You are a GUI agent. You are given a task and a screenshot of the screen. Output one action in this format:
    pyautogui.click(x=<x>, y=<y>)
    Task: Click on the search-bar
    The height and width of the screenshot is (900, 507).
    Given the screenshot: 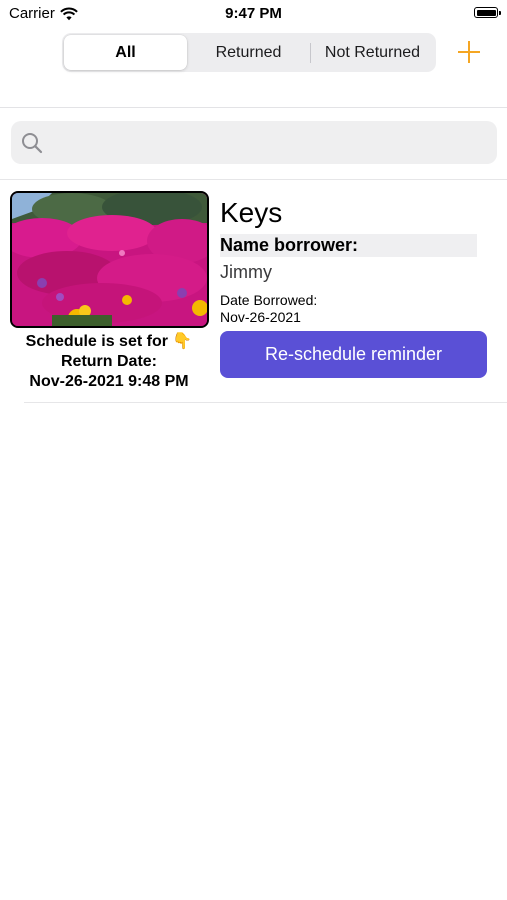 What is the action you would take?
    pyautogui.click(x=254, y=143)
    